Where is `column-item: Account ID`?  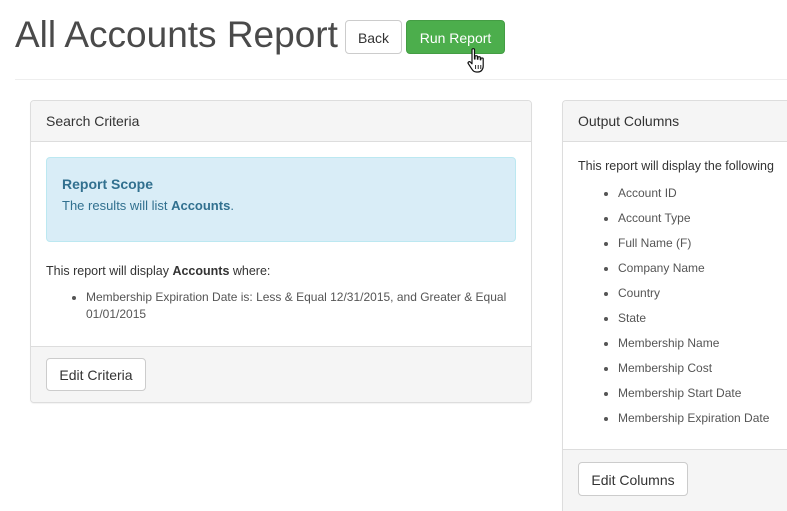
column-item: Account ID is located at coordinates (693, 195).